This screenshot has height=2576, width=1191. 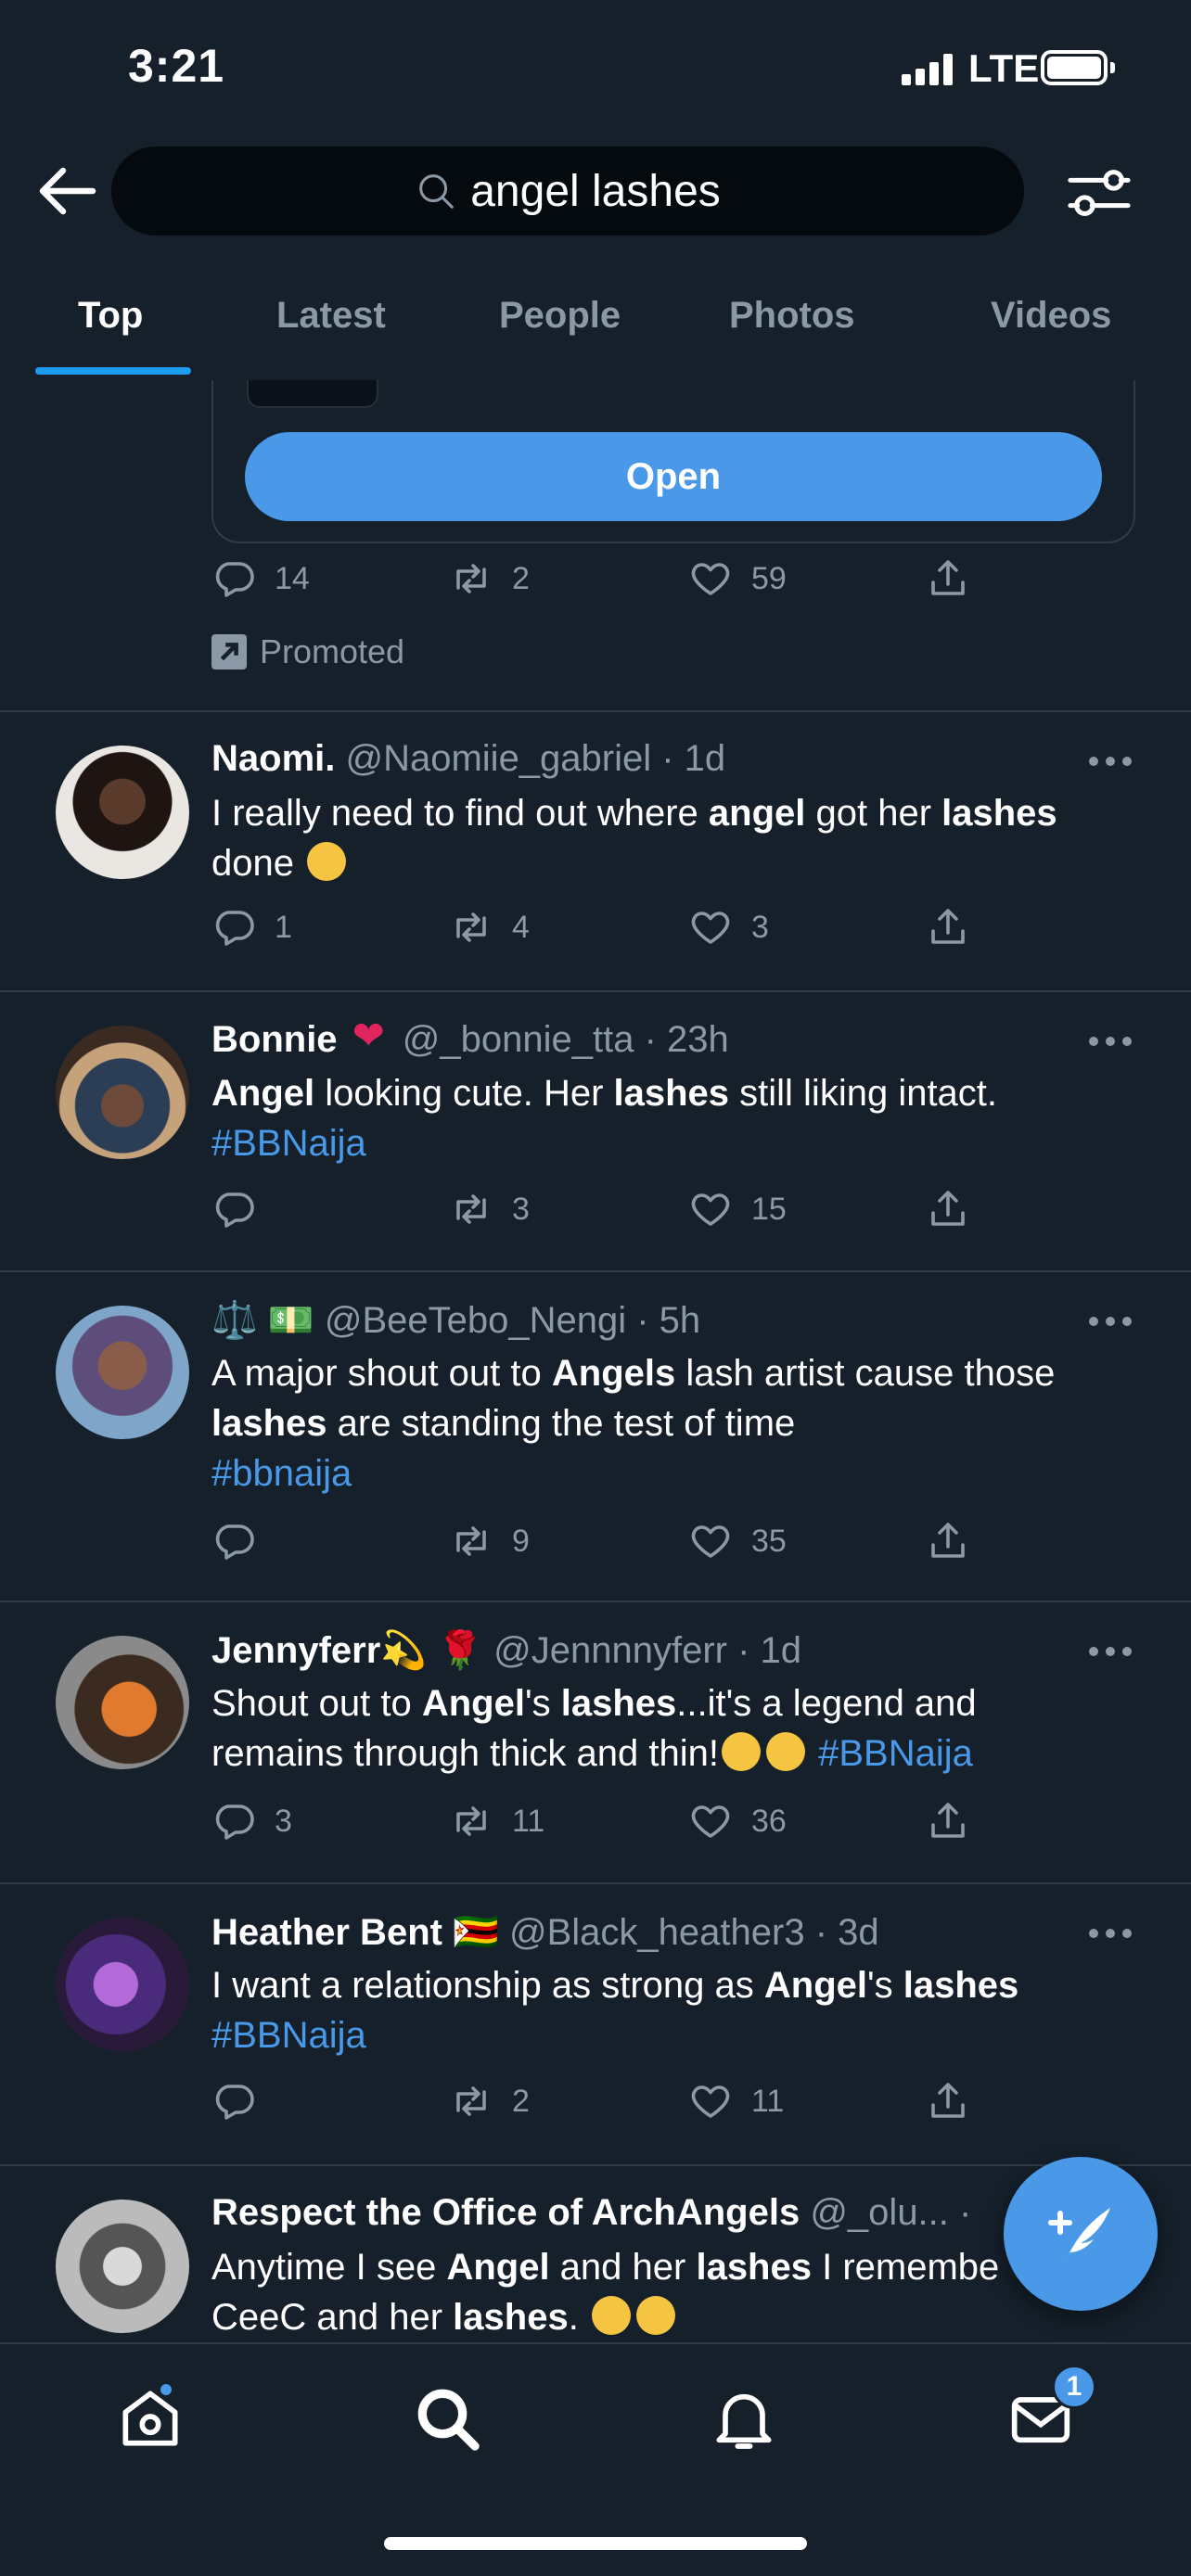 I want to click on tab-people: People, so click(x=560, y=316).